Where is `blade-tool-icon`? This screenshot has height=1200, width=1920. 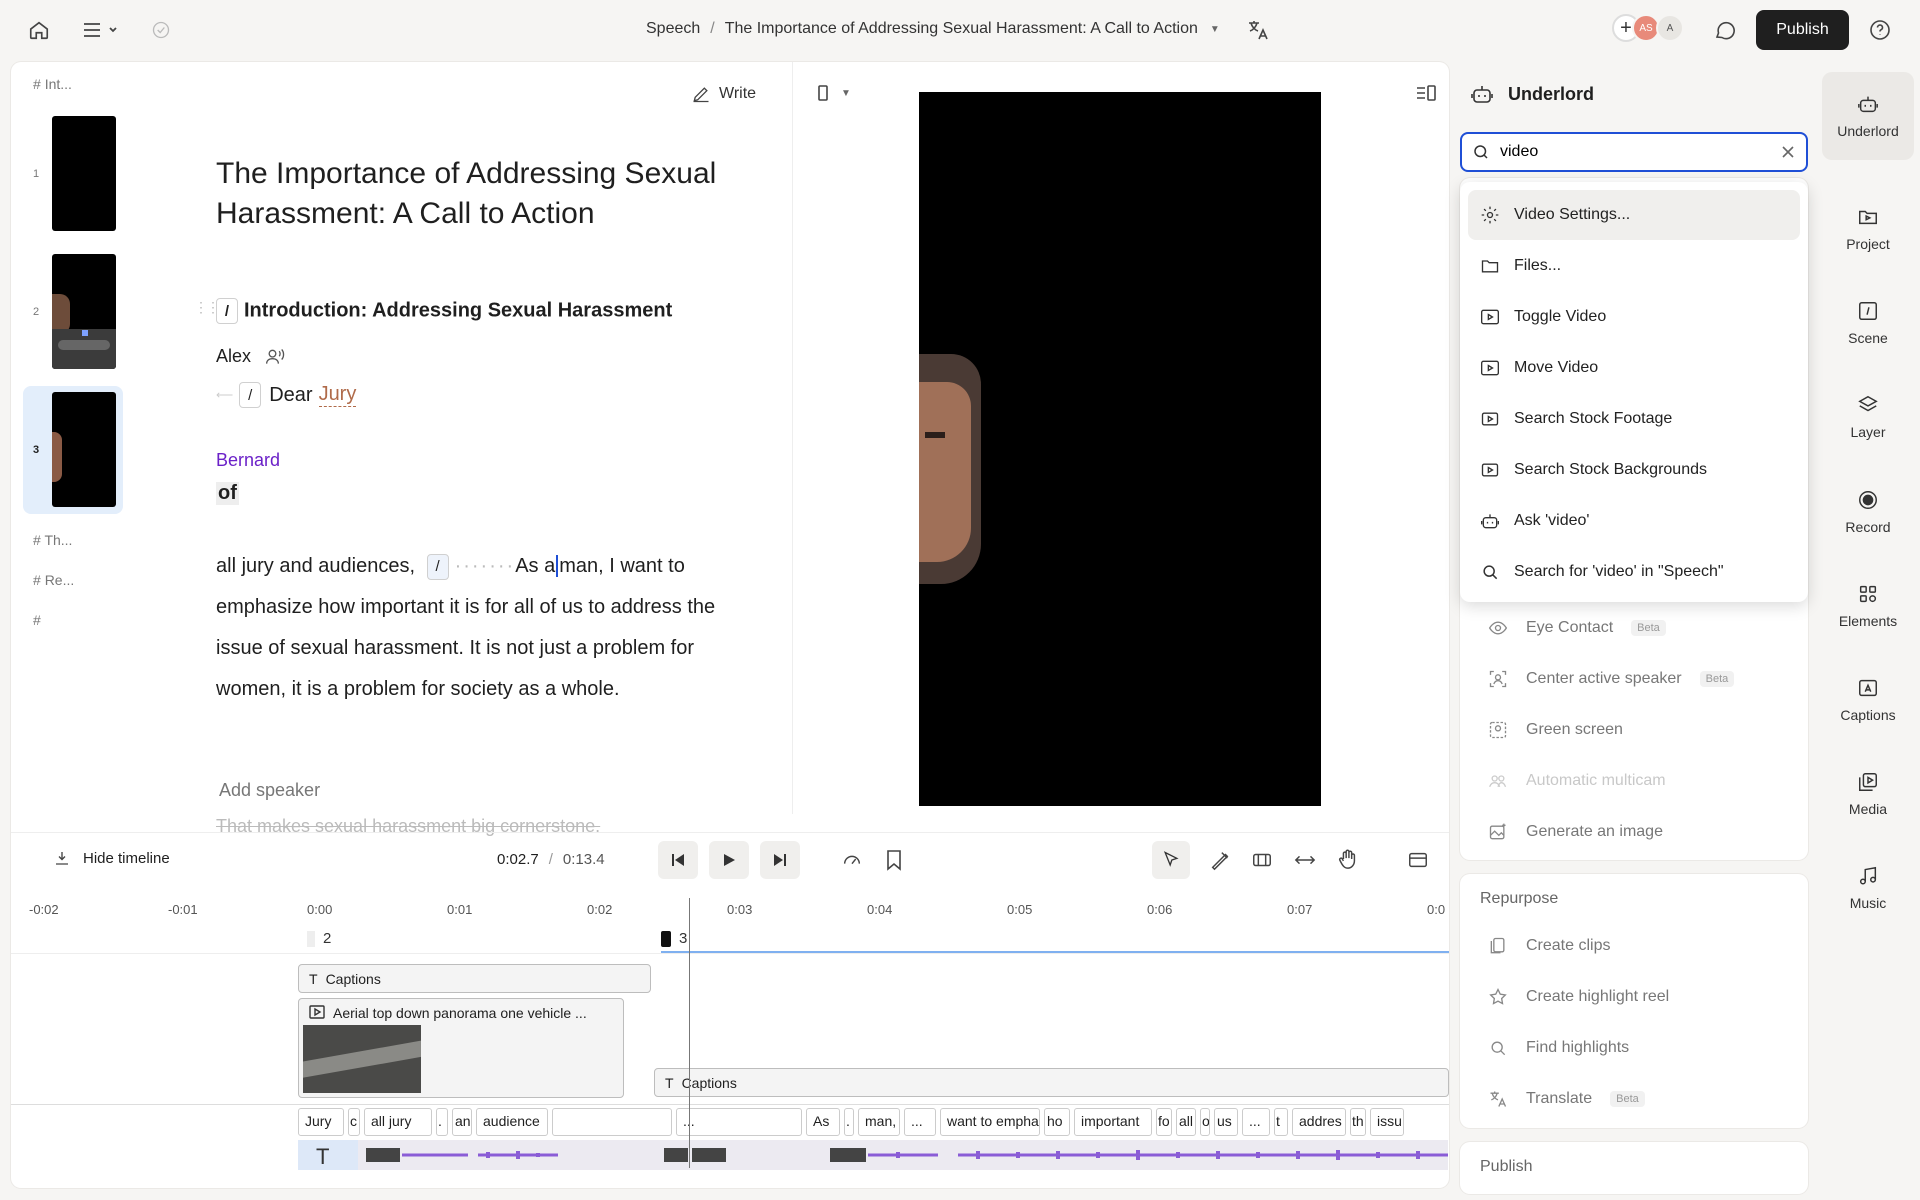
blade-tool-icon is located at coordinates (1220, 862).